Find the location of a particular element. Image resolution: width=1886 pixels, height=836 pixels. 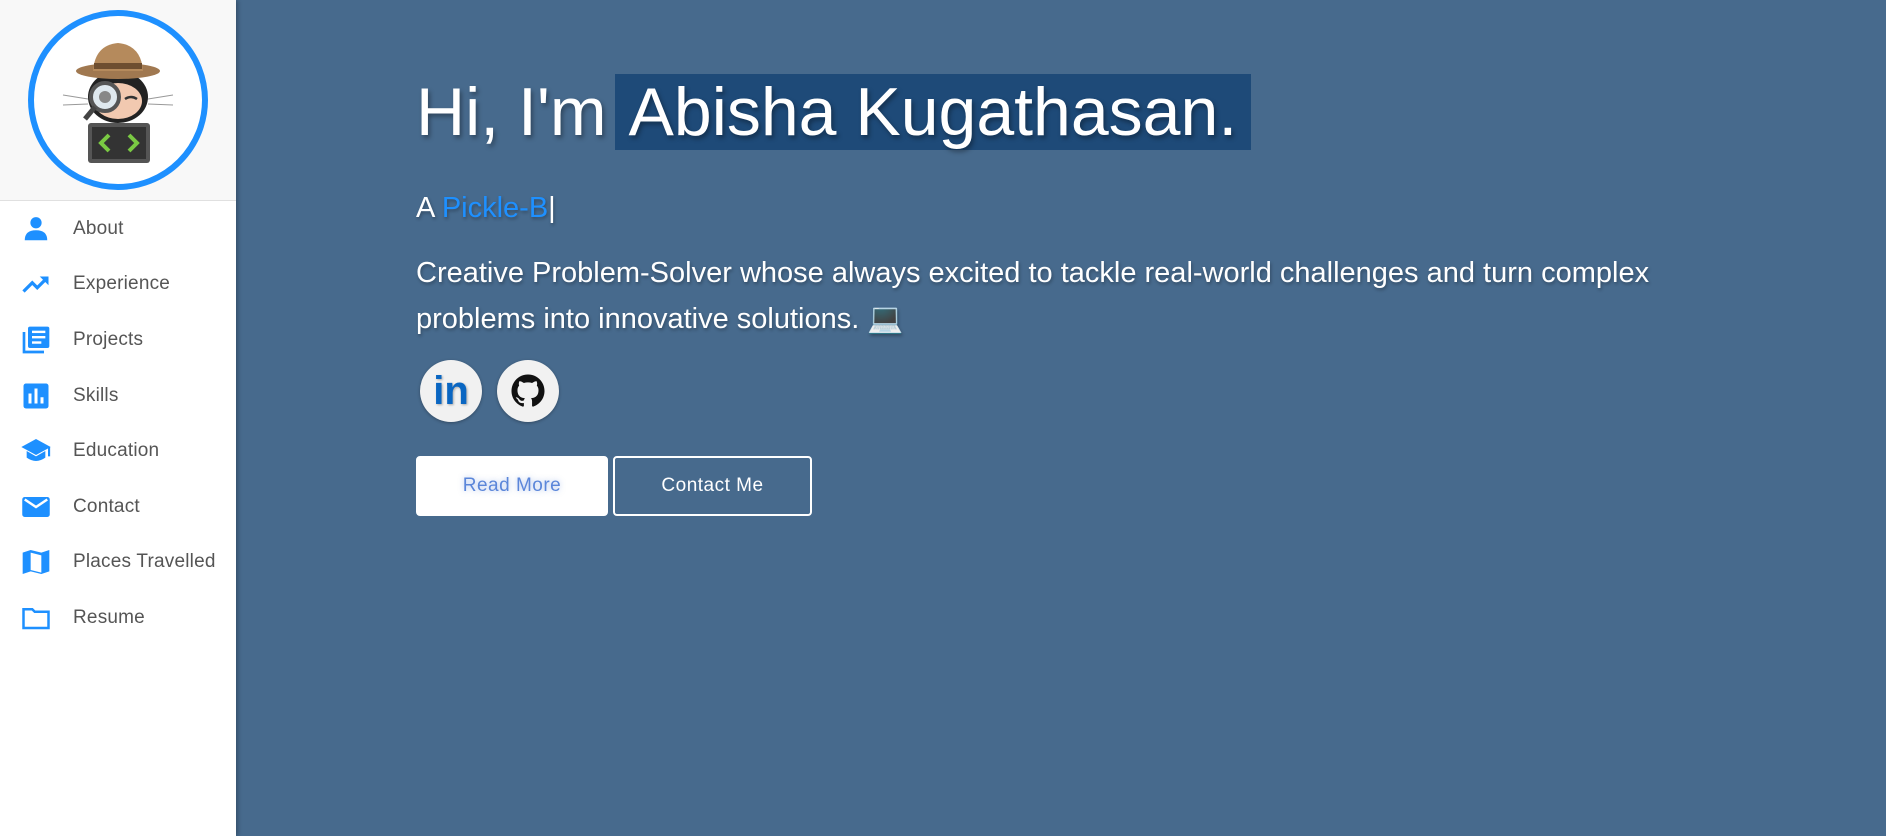

avatar is located at coordinates (118, 100).